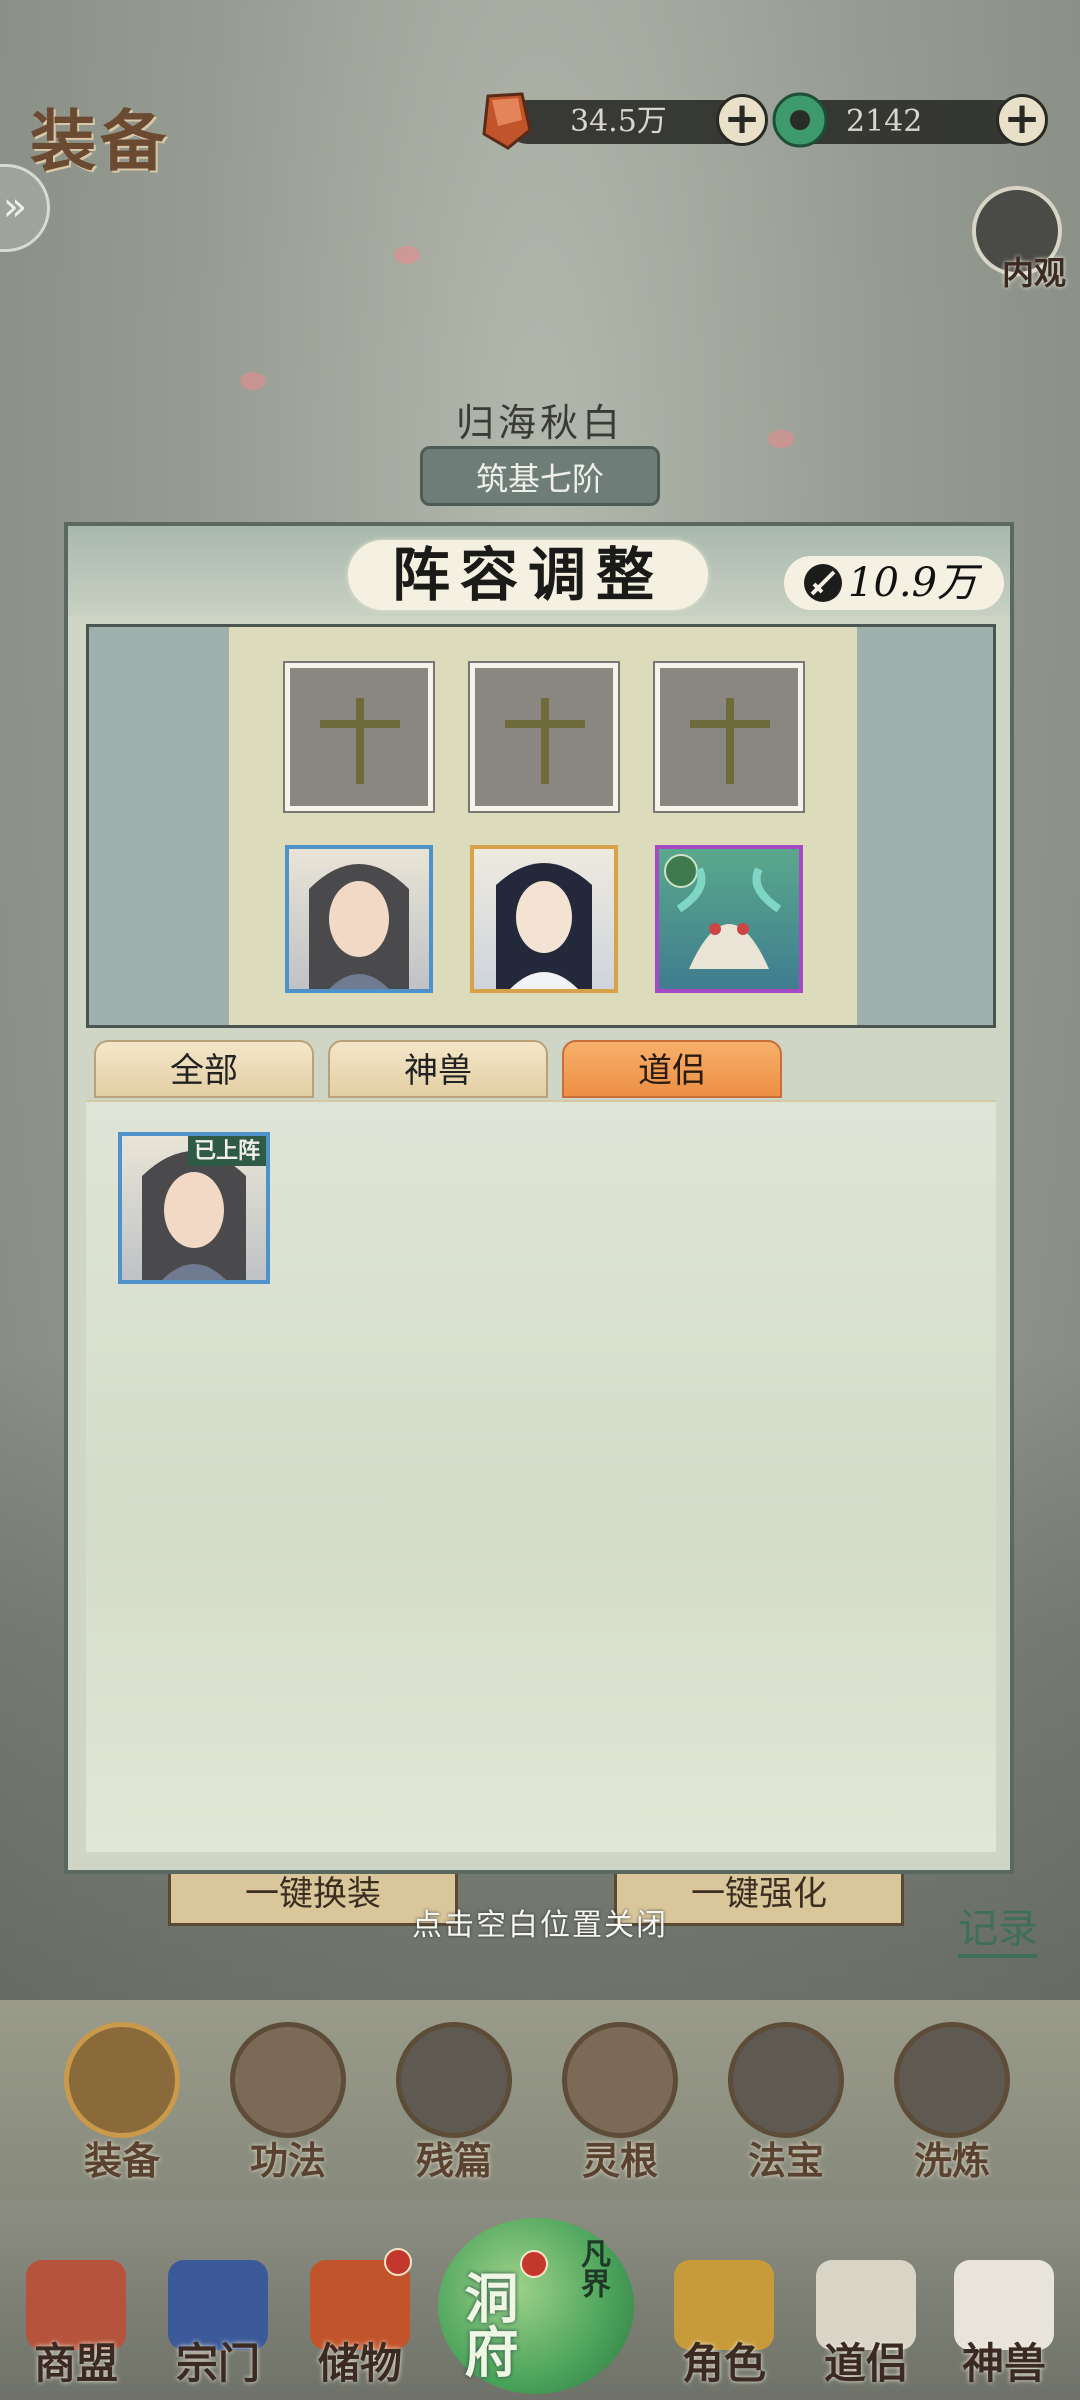 The width and height of the screenshot is (1080, 2400). I want to click on sword-icon, so click(823, 583).